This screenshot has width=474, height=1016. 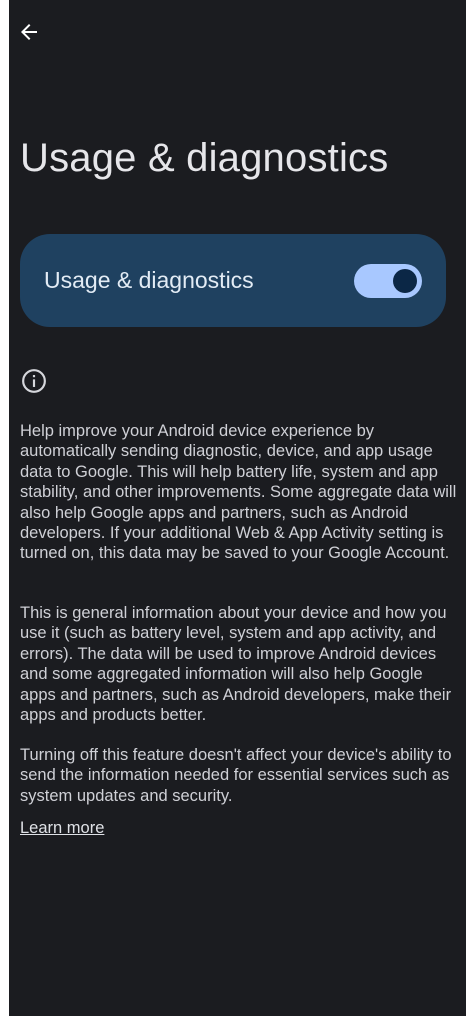 I want to click on toggle-label: Usage & diagnostics, so click(x=149, y=280).